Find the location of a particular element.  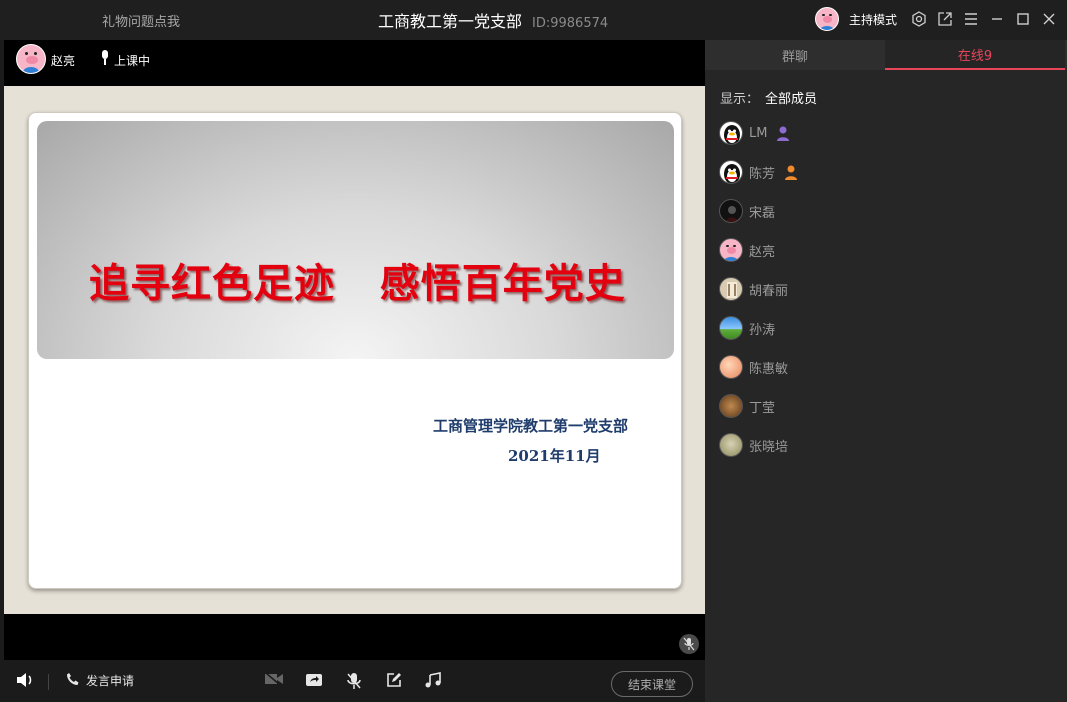

teacher-strip: 赵亮 上课中 is located at coordinates (354, 63).